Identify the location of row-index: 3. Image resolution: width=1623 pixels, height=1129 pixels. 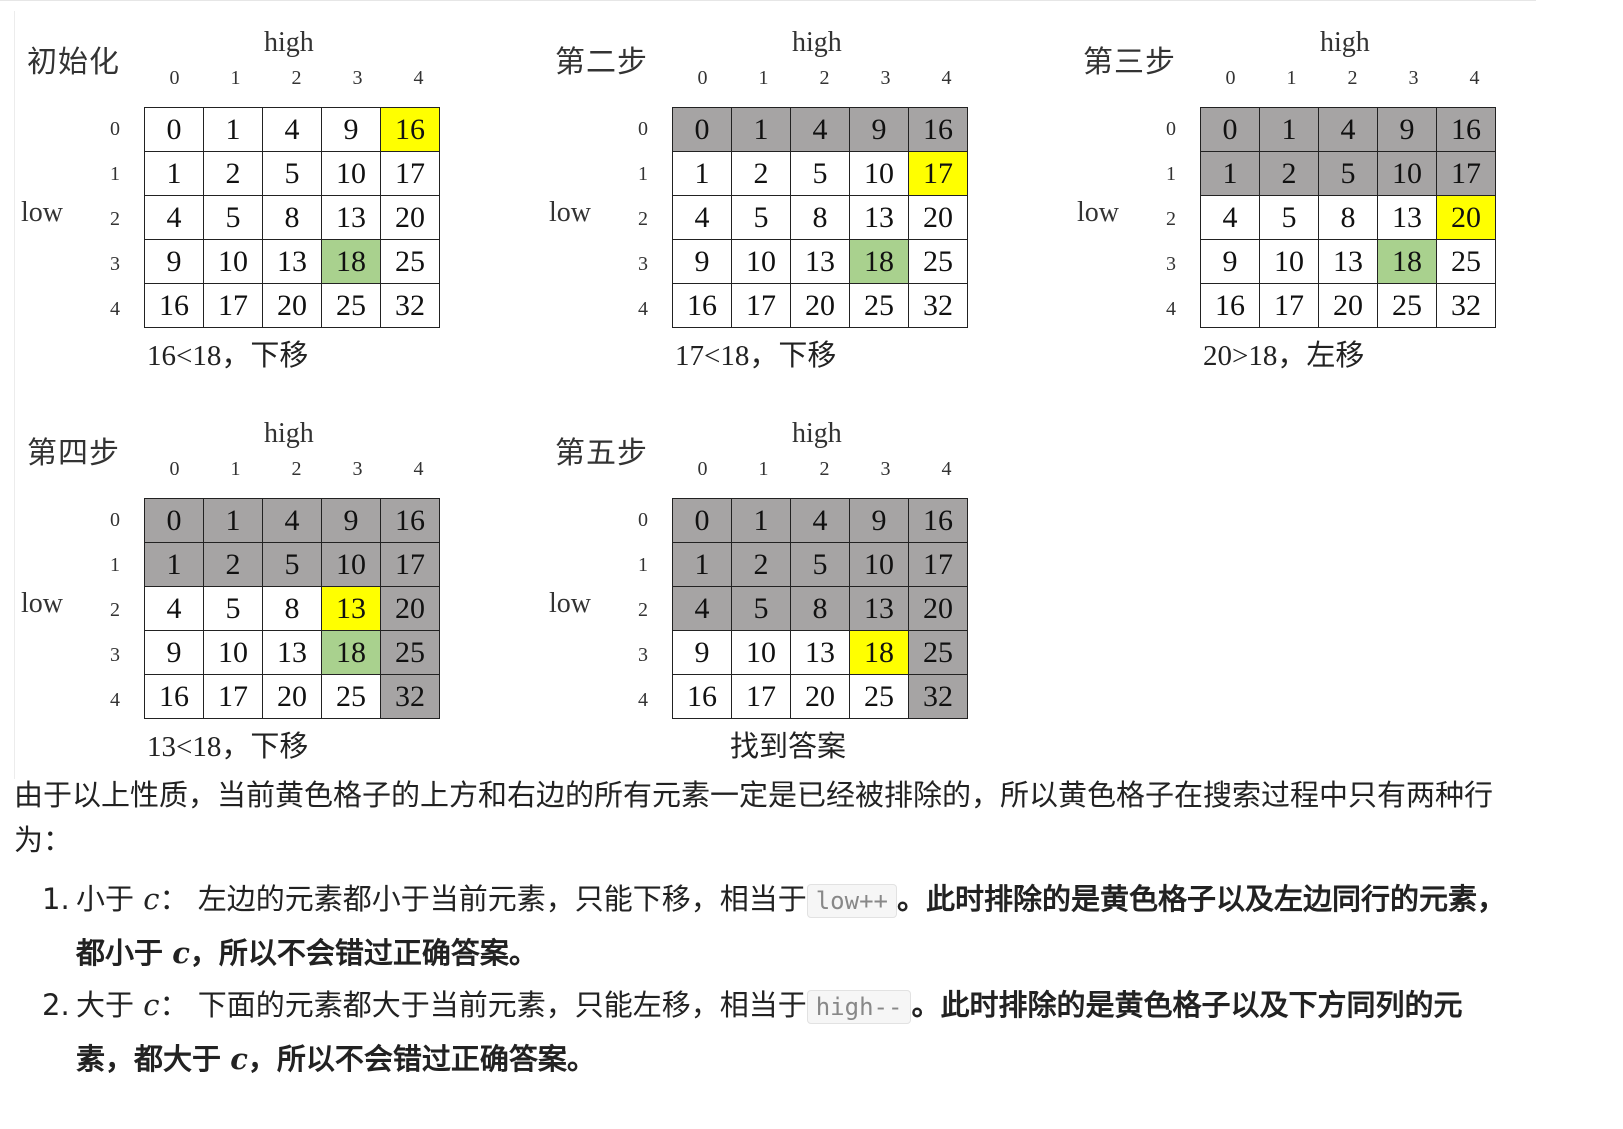
(643, 264).